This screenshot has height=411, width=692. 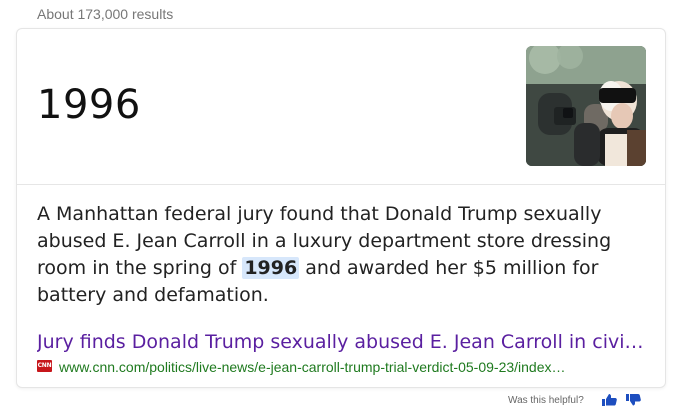 What do you see at coordinates (586, 106) in the screenshot?
I see `answer-image` at bounding box center [586, 106].